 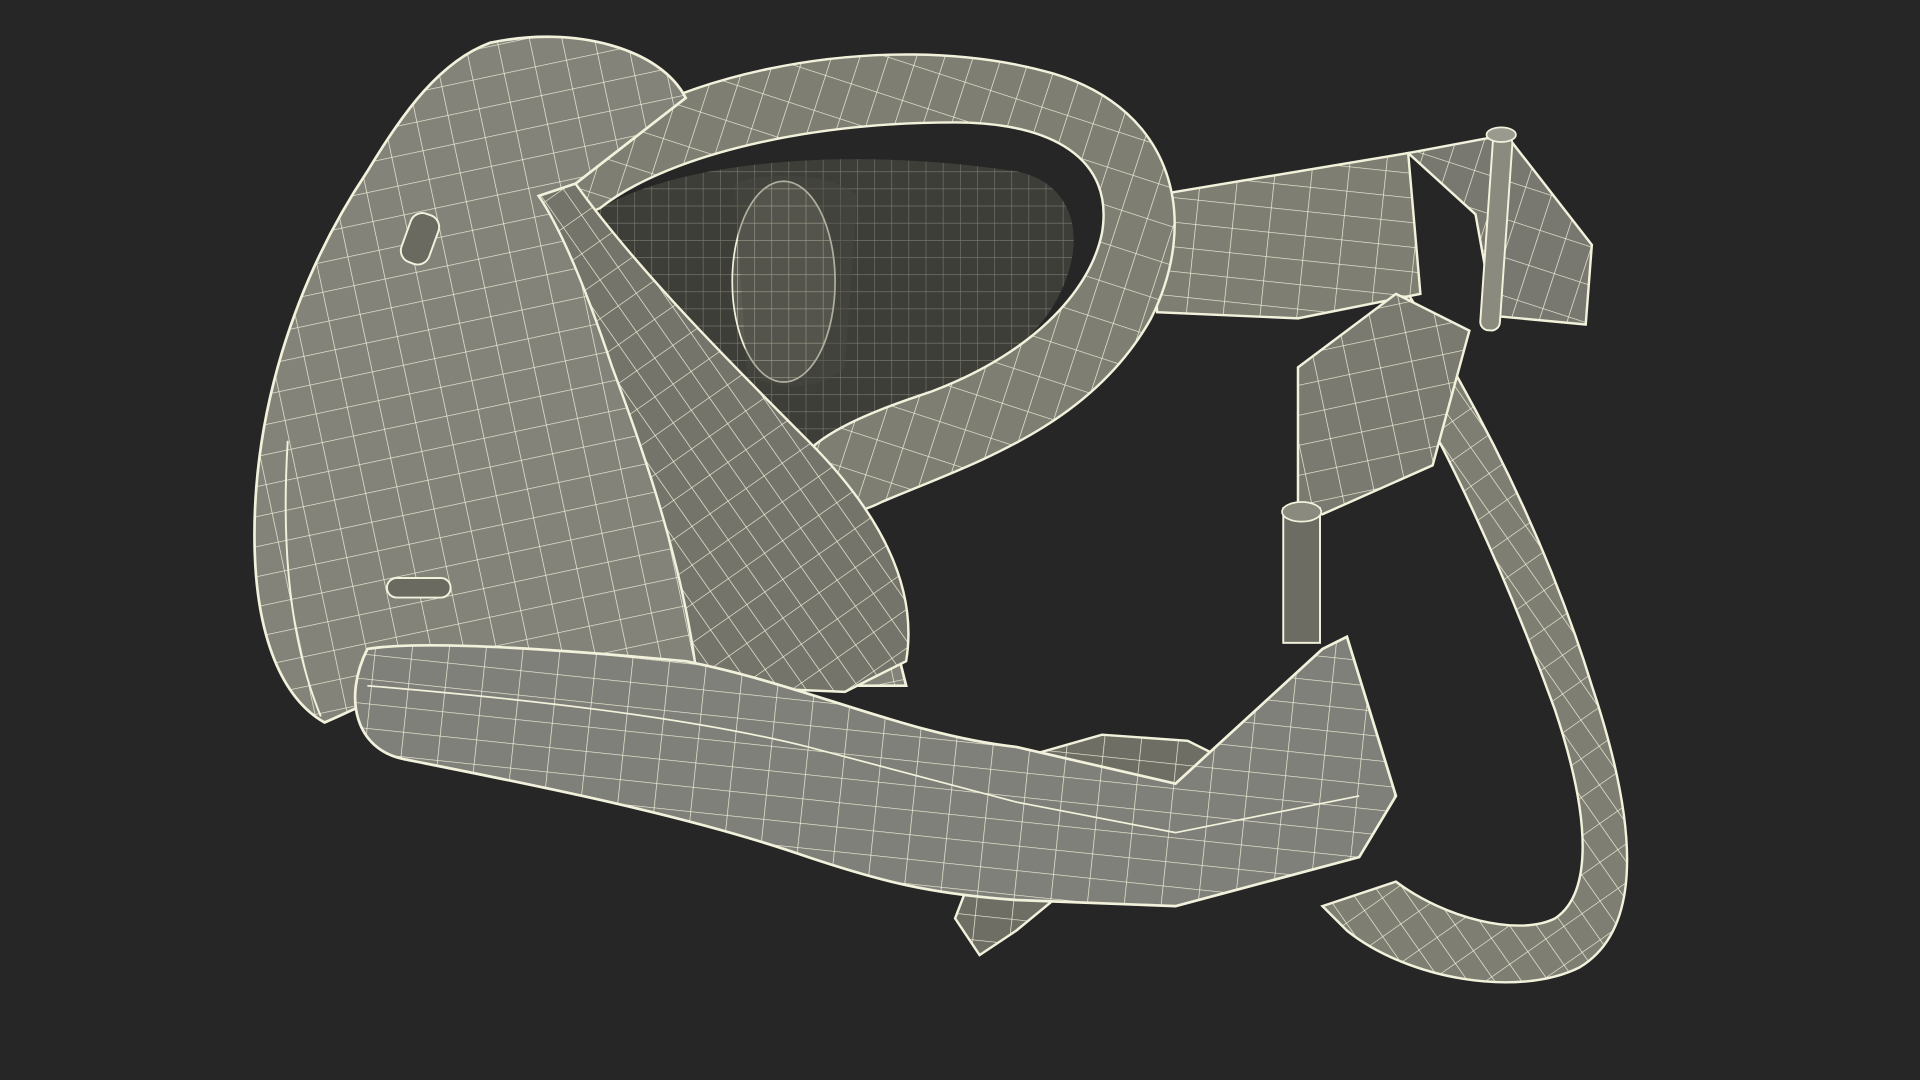 What do you see at coordinates (1376, 468) in the screenshot?
I see `side-strap` at bounding box center [1376, 468].